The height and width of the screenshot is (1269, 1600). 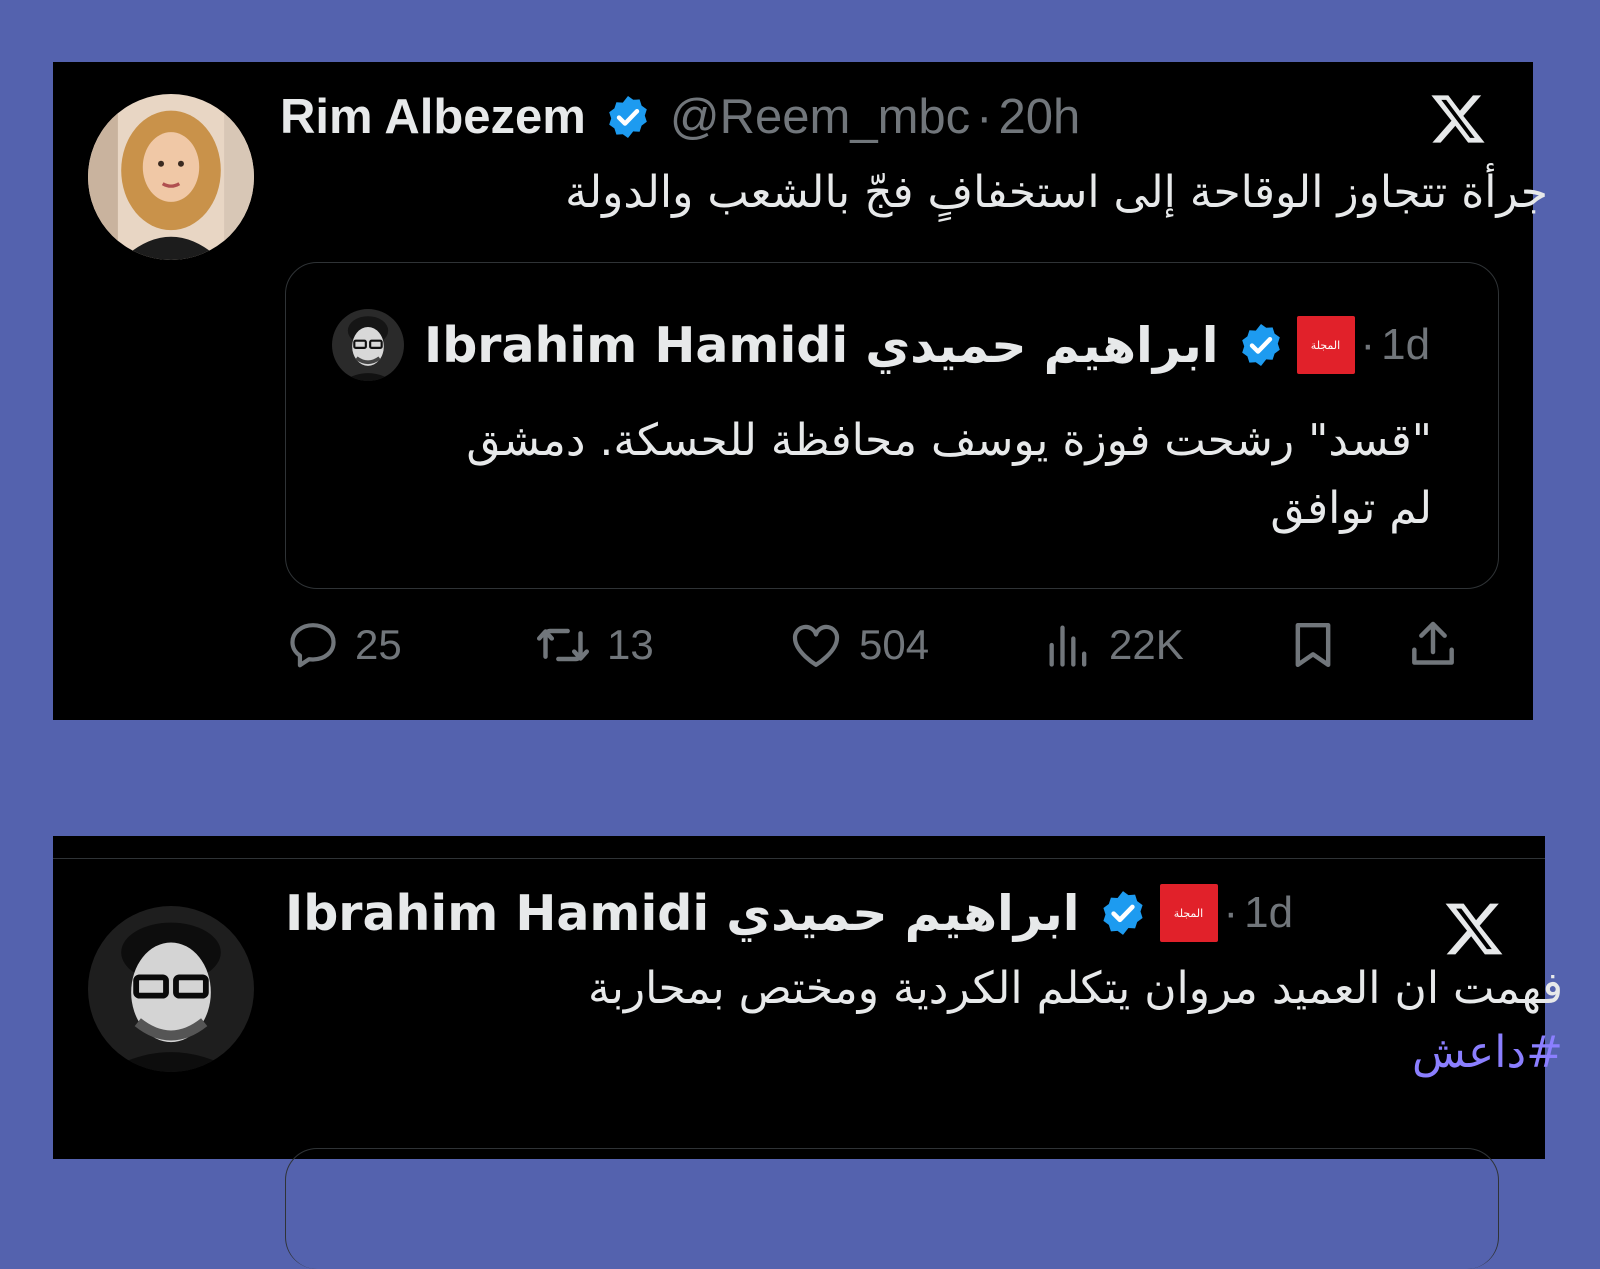 I want to click on quoted-header: Ibrahim Hamidi ابراهيم حميدي المجلة · 1d, so click(x=927, y=345).